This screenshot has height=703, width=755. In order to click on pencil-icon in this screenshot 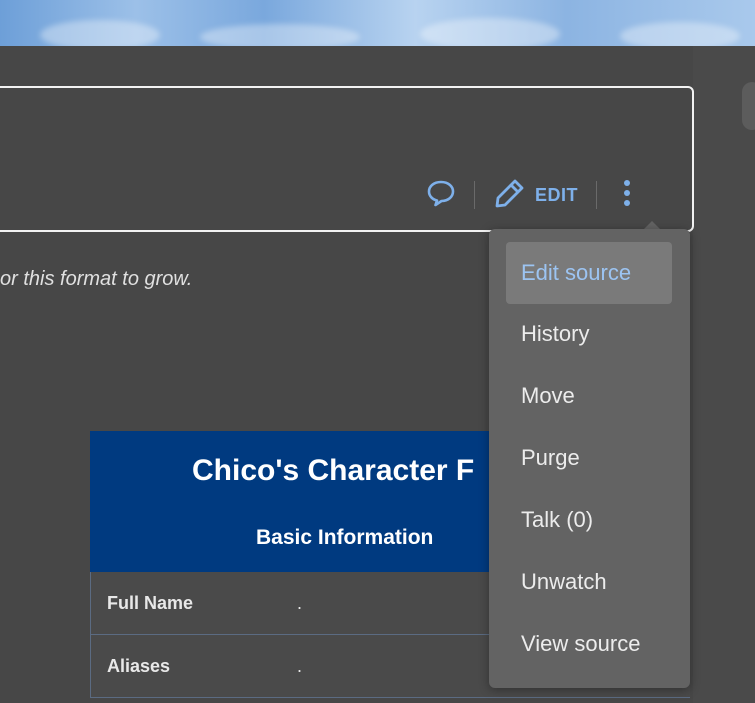, I will do `click(510, 195)`.